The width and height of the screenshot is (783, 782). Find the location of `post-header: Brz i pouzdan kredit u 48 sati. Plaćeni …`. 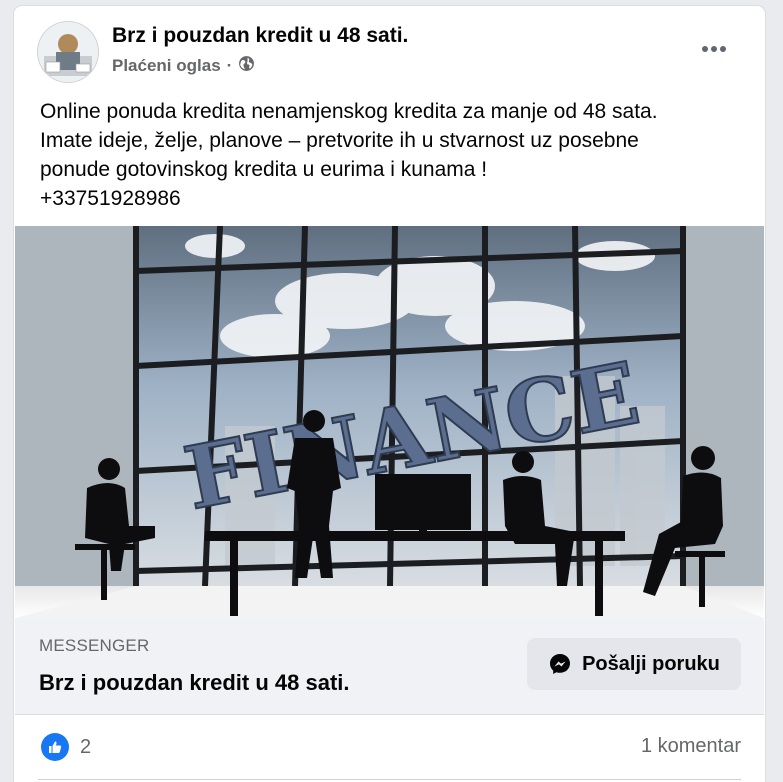

post-header: Brz i pouzdan kredit u 48 sati. Plaćeni … is located at coordinates (389, 48).